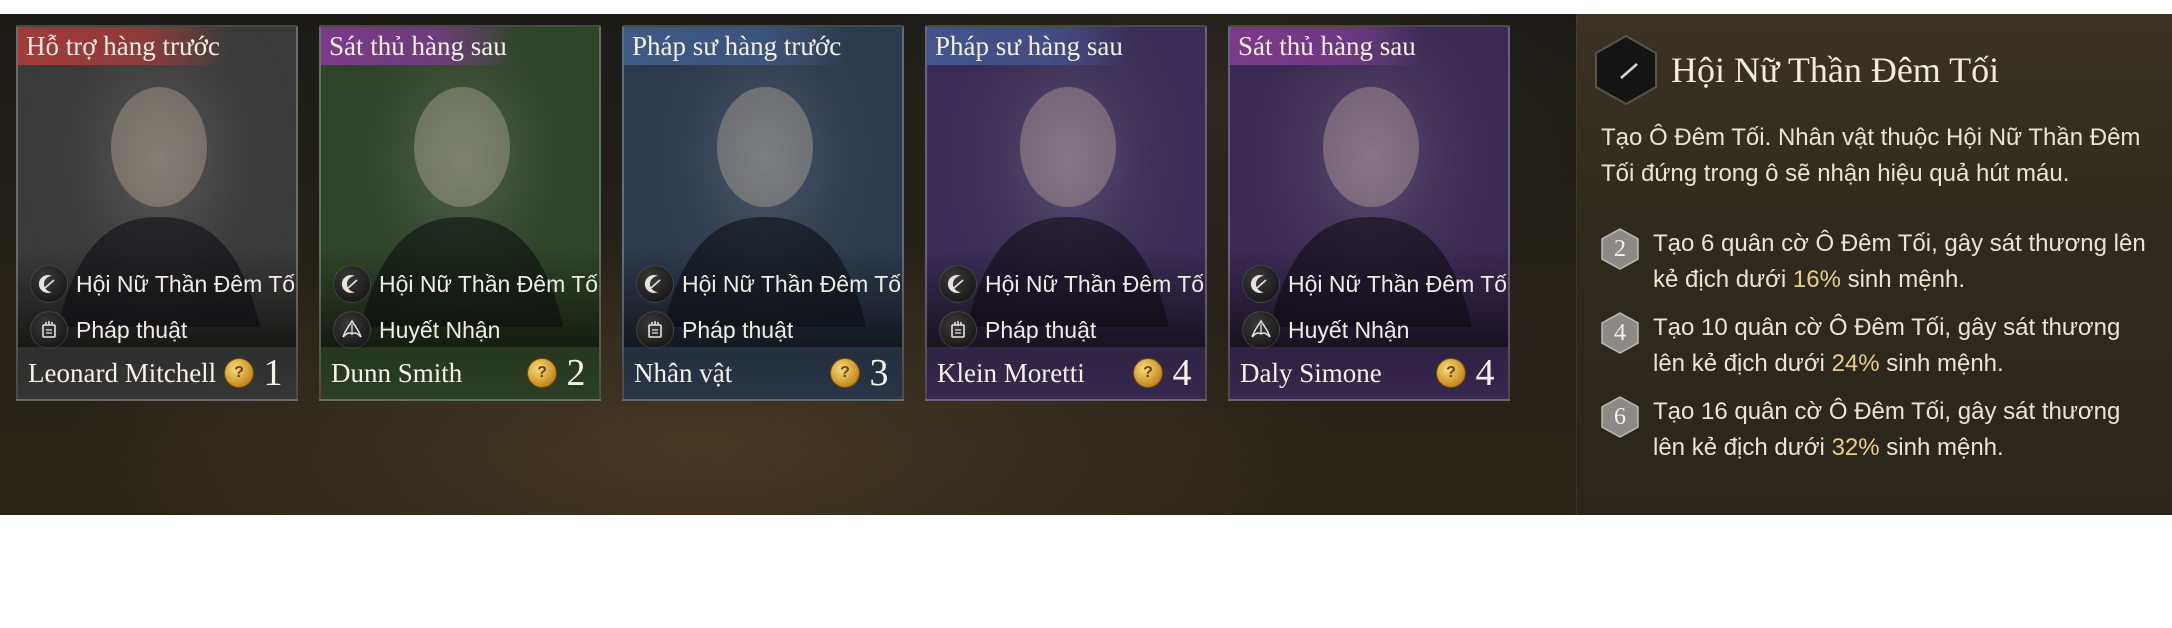 This screenshot has width=2172, height=628. Describe the element at coordinates (879, 373) in the screenshot. I see `hero-cost: 3` at that location.